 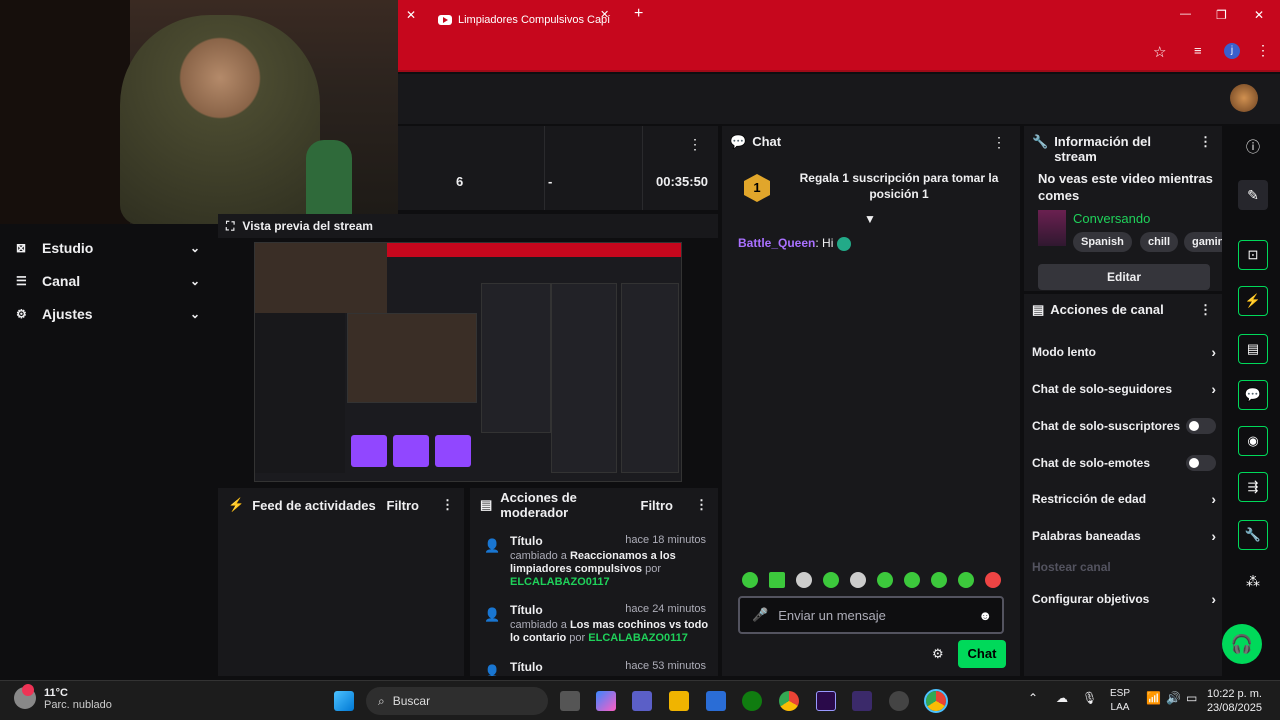 I want to click on close-window-button: ✕, so click(x=1259, y=15).